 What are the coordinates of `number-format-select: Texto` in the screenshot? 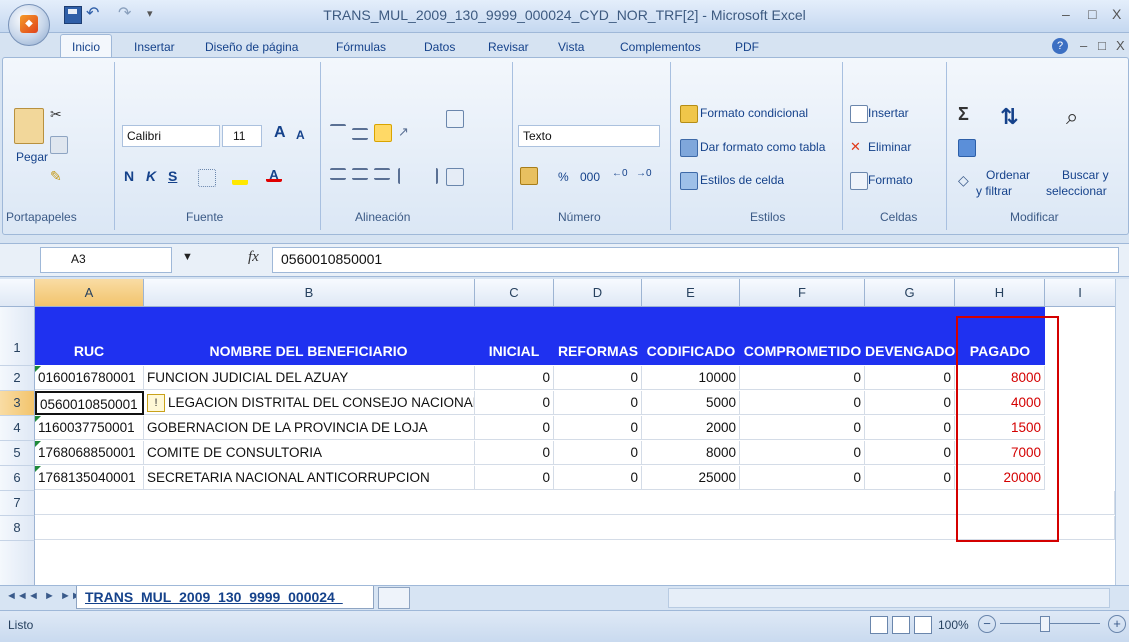 It's located at (589, 136).